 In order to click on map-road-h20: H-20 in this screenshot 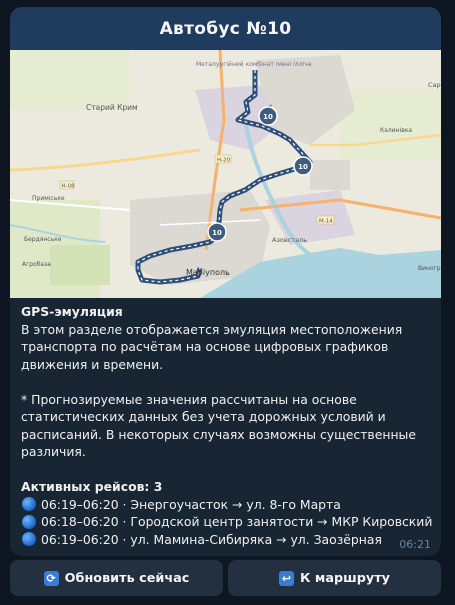, I will do `click(224, 161)`.